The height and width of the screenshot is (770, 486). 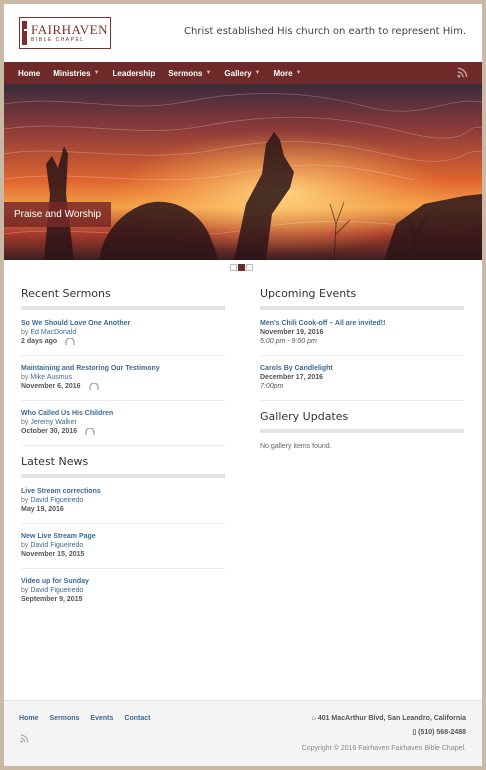 What do you see at coordinates (288, 341) in the screenshot?
I see `event-time: 5:00 pm - 9:00 pm` at bounding box center [288, 341].